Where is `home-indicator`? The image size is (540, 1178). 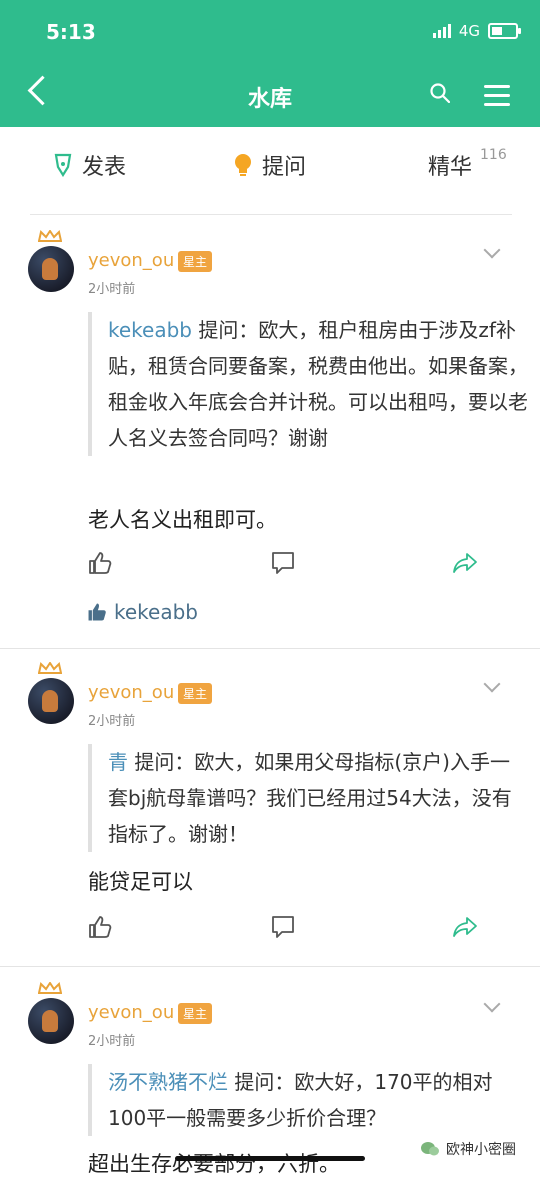 home-indicator is located at coordinates (270, 1158).